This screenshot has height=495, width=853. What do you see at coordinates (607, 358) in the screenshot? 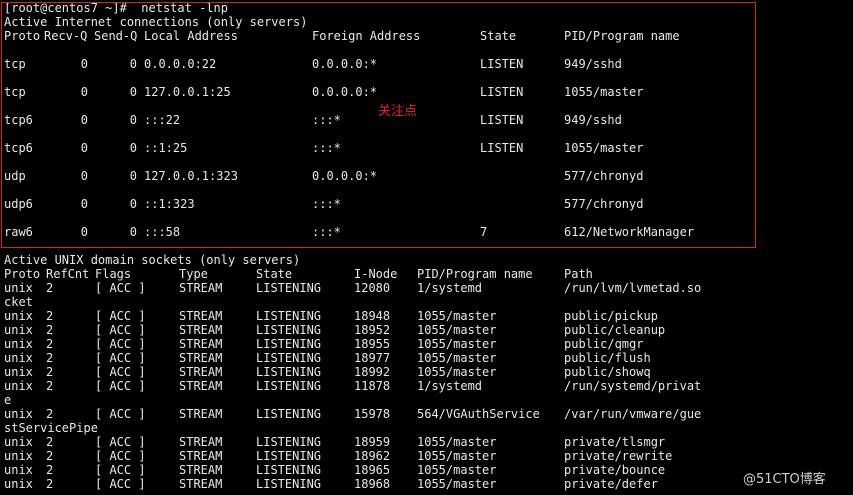
I see `unix-cell: public/flush` at bounding box center [607, 358].